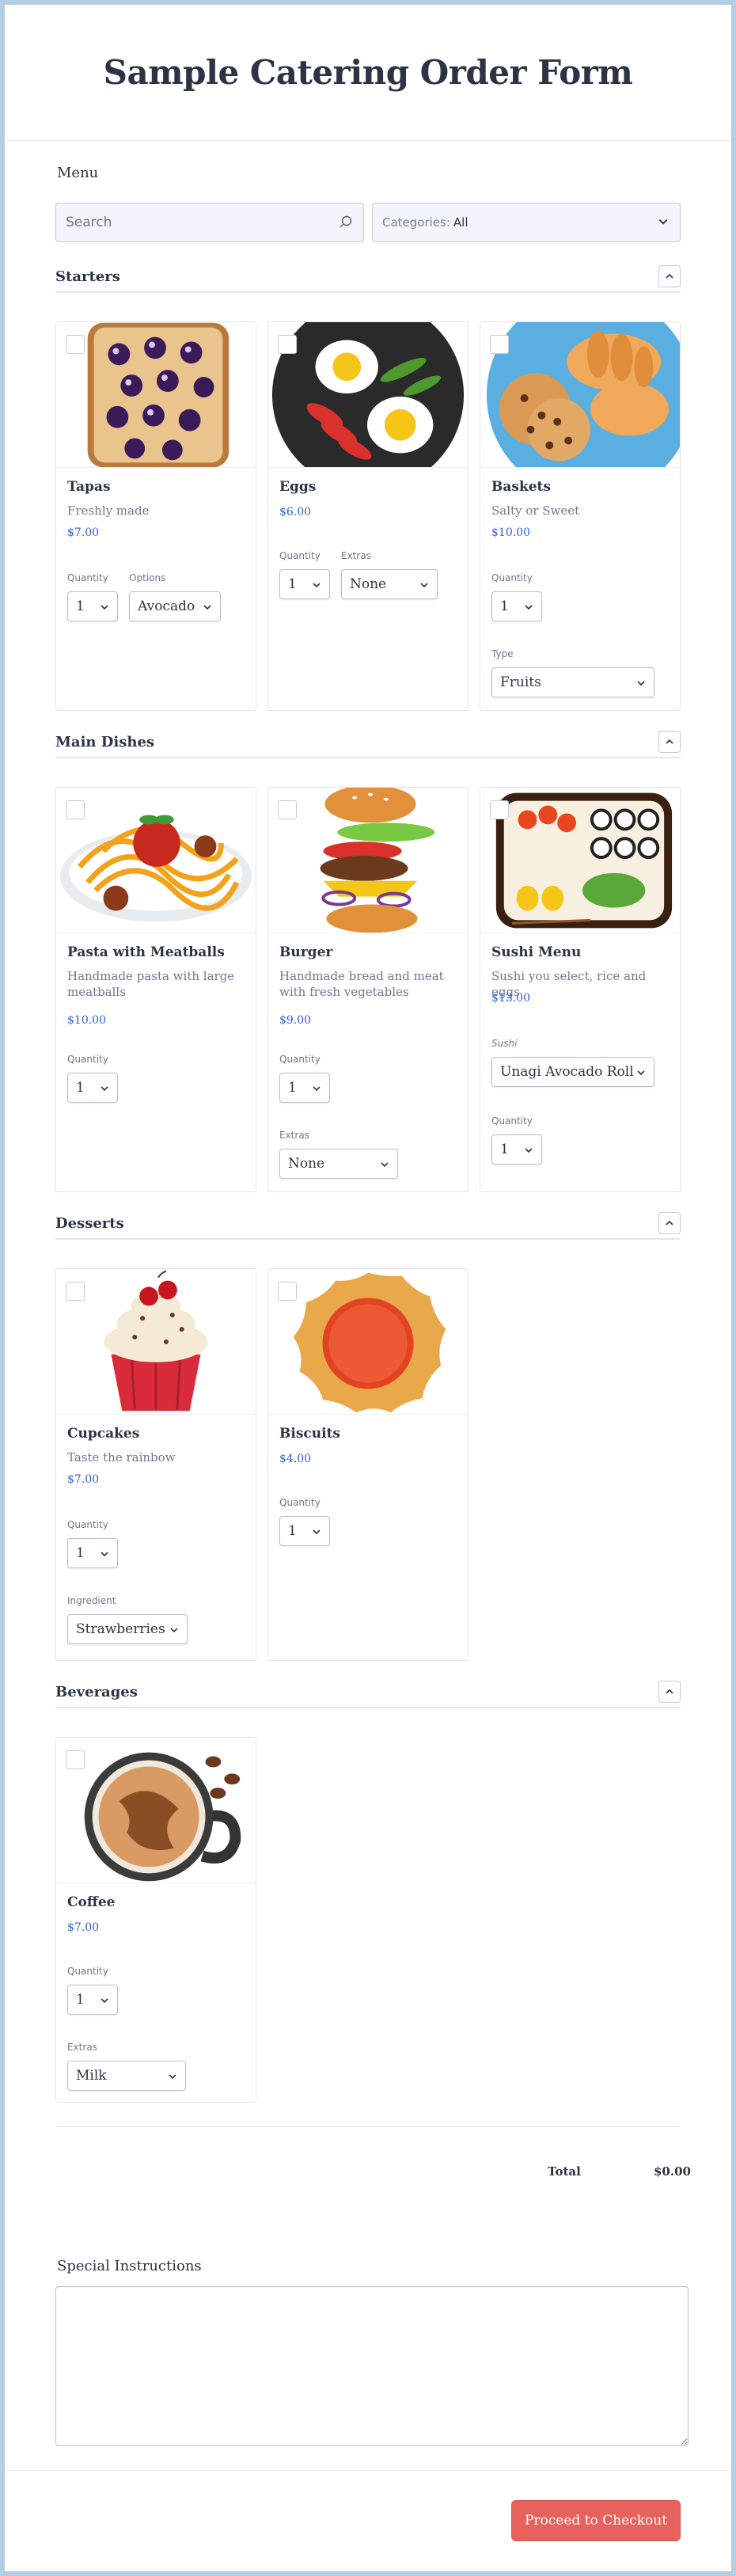  I want to click on sushi-label: Sushi, so click(504, 1043).